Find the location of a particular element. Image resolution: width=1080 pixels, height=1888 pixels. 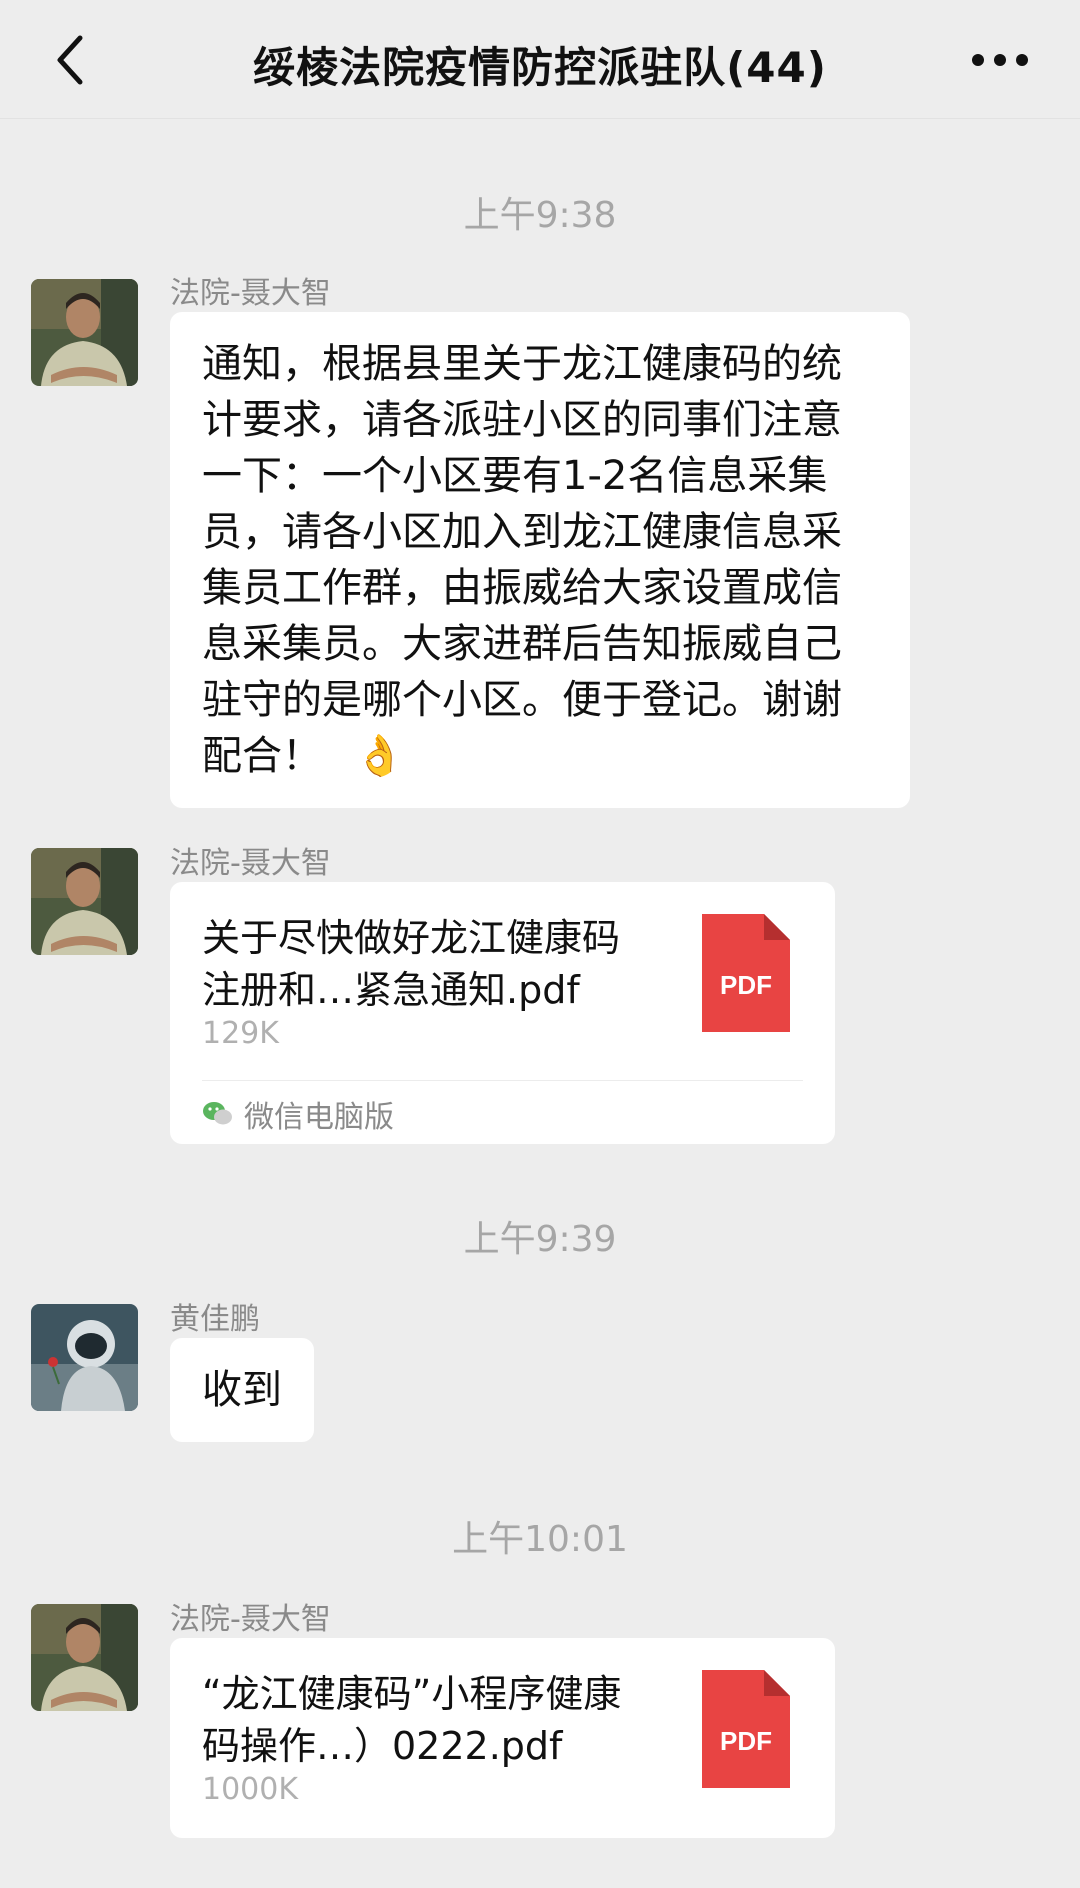

file-source: 微信电脑版 is located at coordinates (298, 1114).